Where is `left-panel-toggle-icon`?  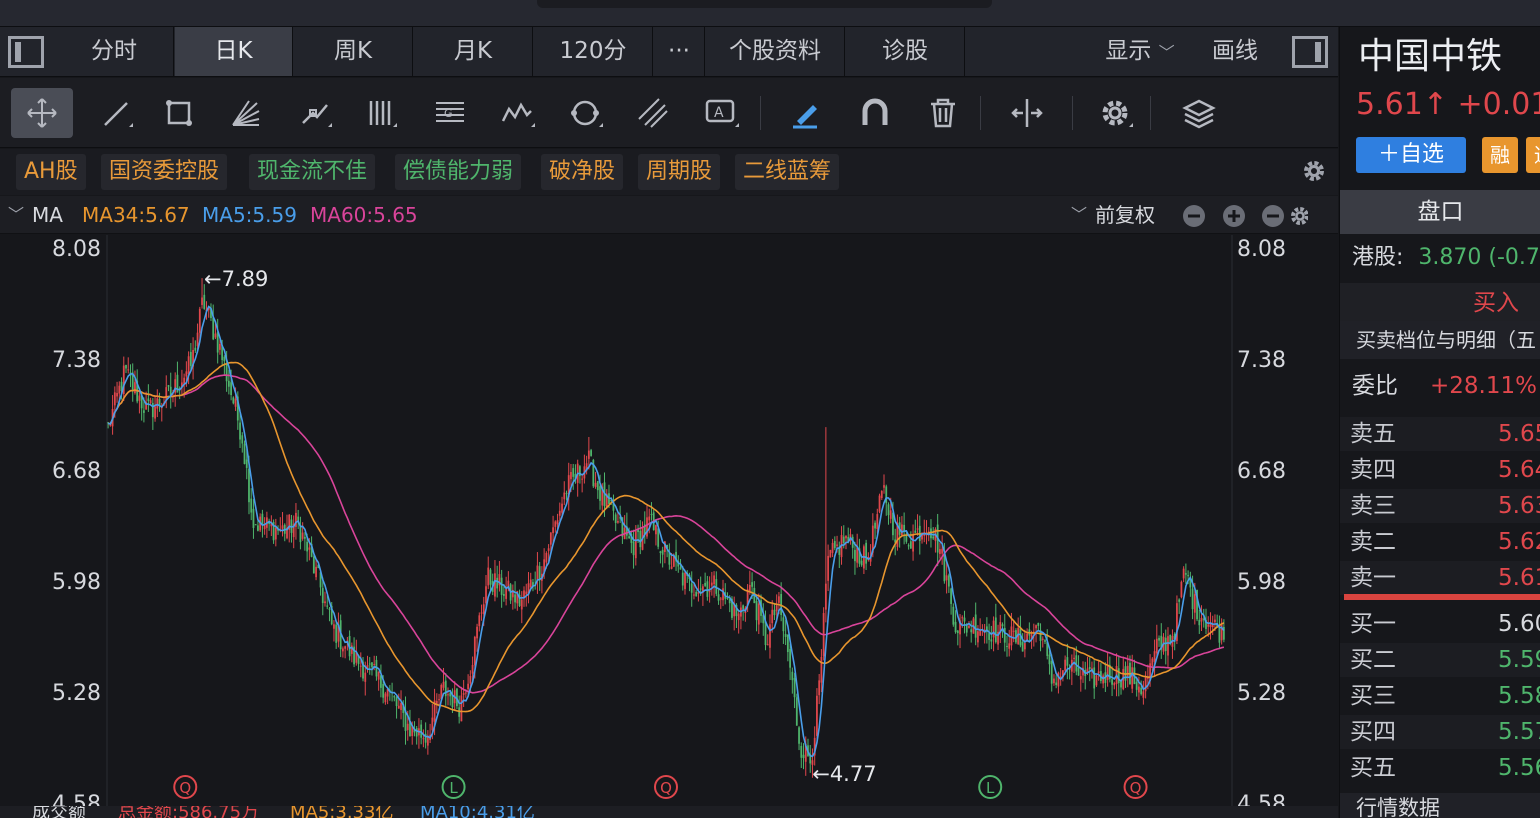
left-panel-toggle-icon is located at coordinates (26, 52).